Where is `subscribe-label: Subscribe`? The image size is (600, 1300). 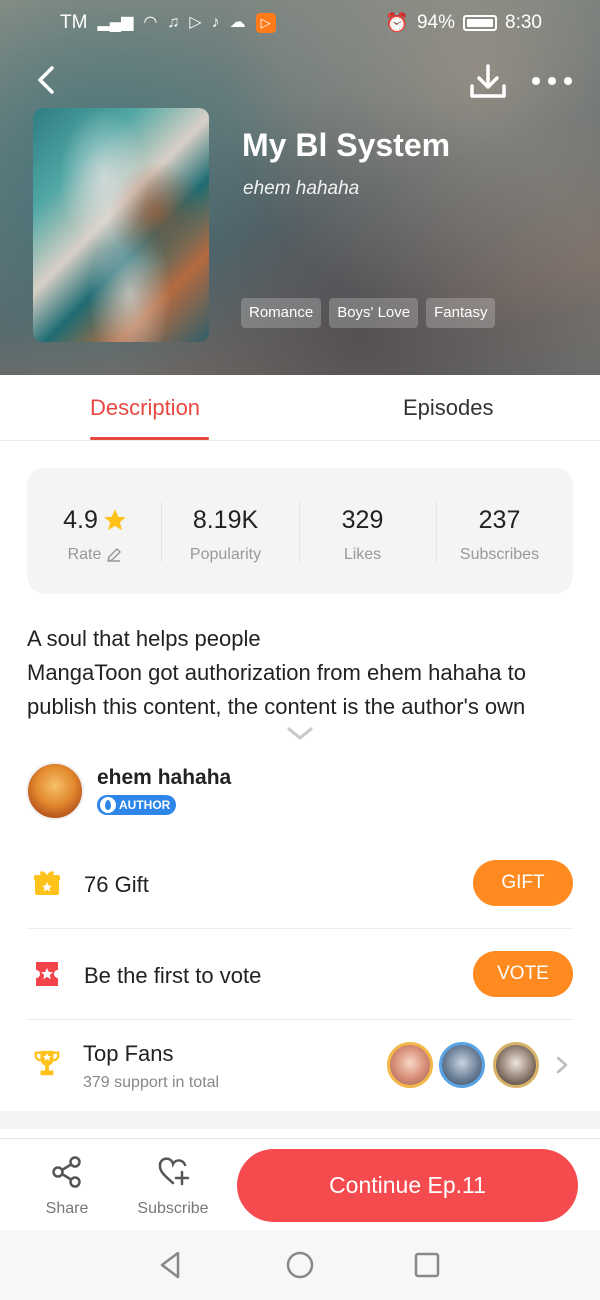 subscribe-label: Subscribe is located at coordinates (173, 1208).